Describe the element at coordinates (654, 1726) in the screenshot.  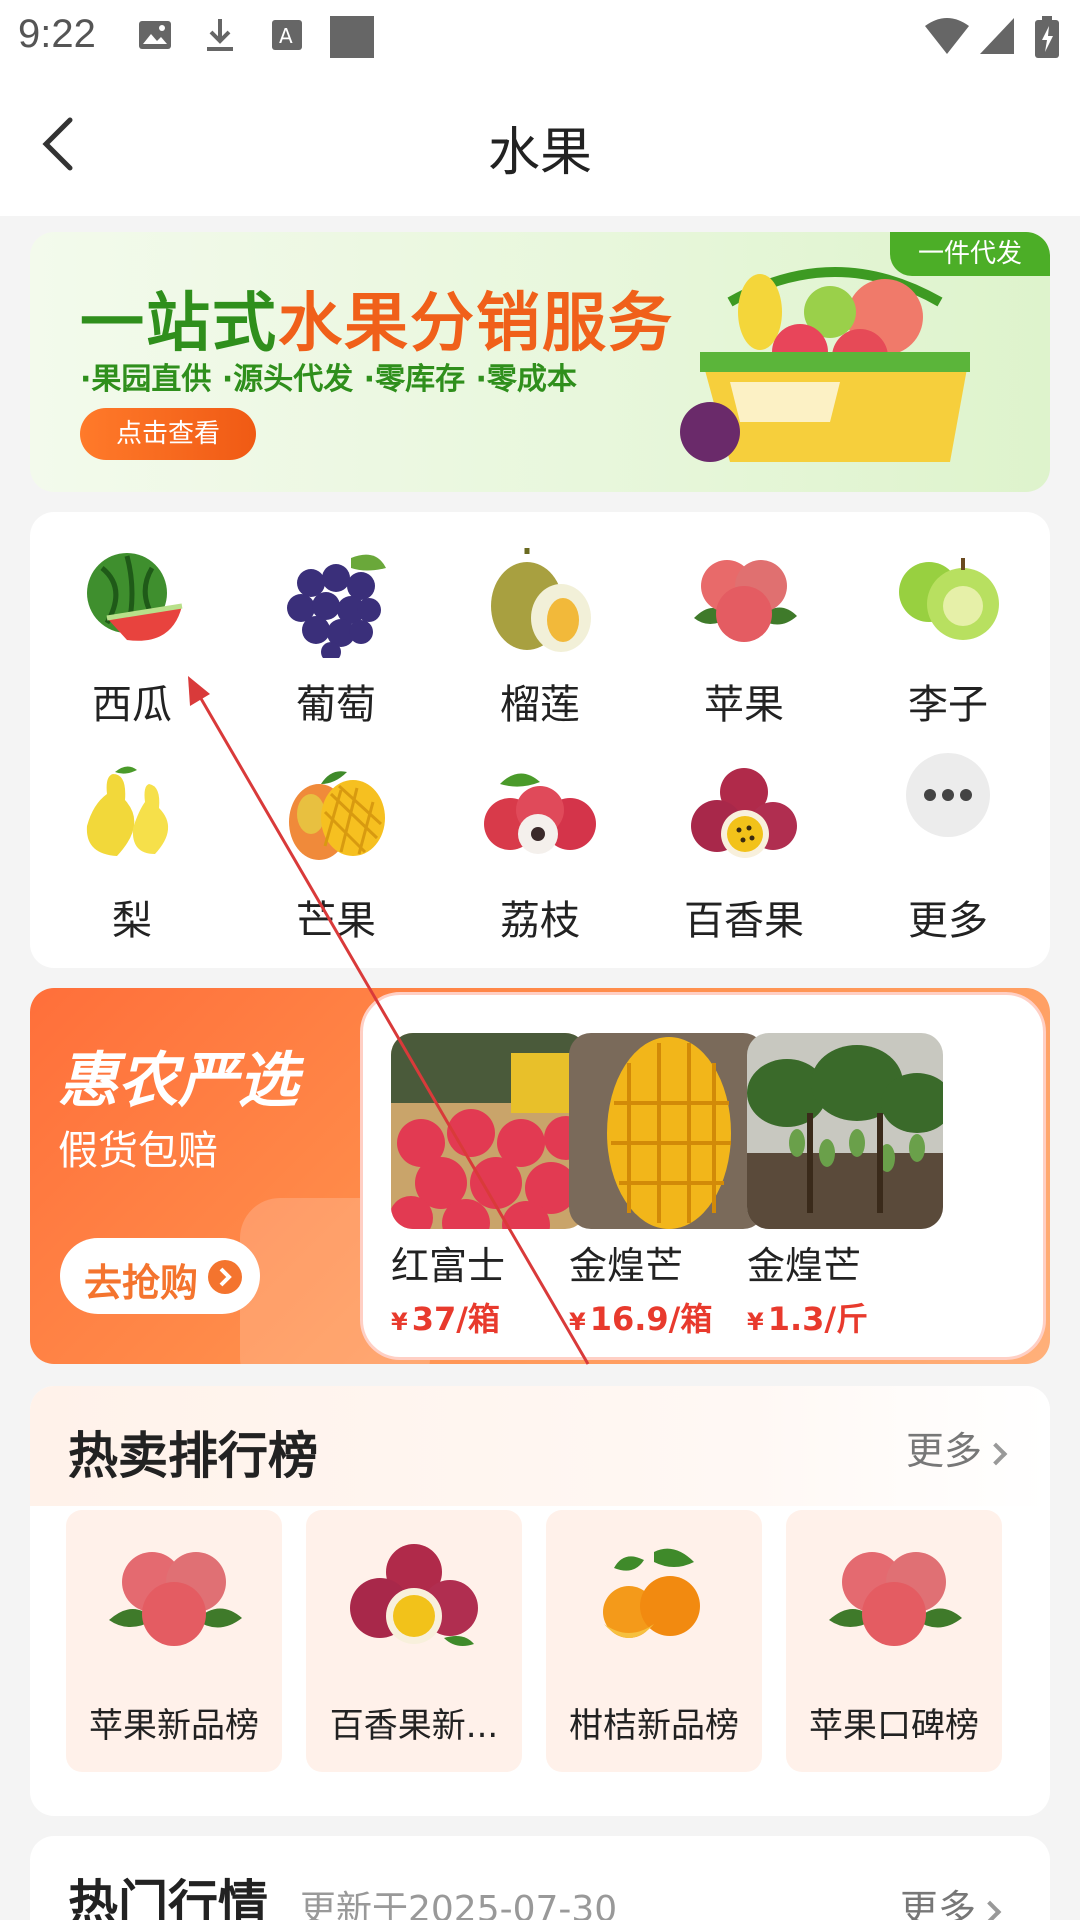
I see `rank-label: 柑桔新品榜` at that location.